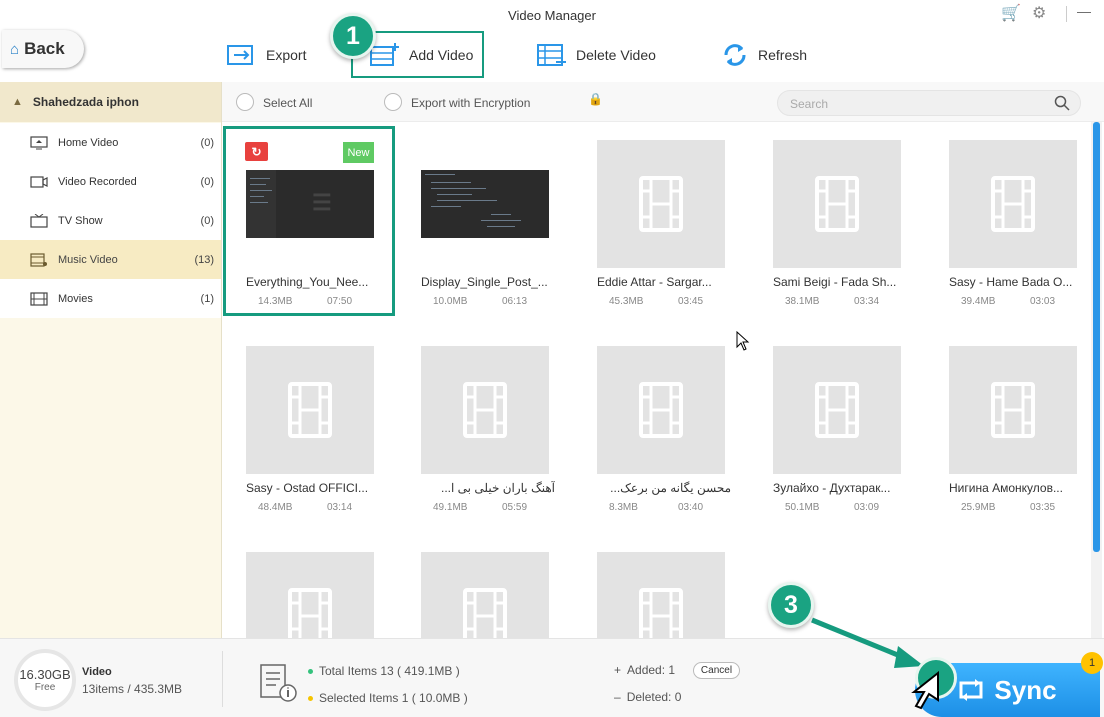  I want to click on video-card: Display_Single_Post_... 10.0MB 06:13, so click(482, 217).